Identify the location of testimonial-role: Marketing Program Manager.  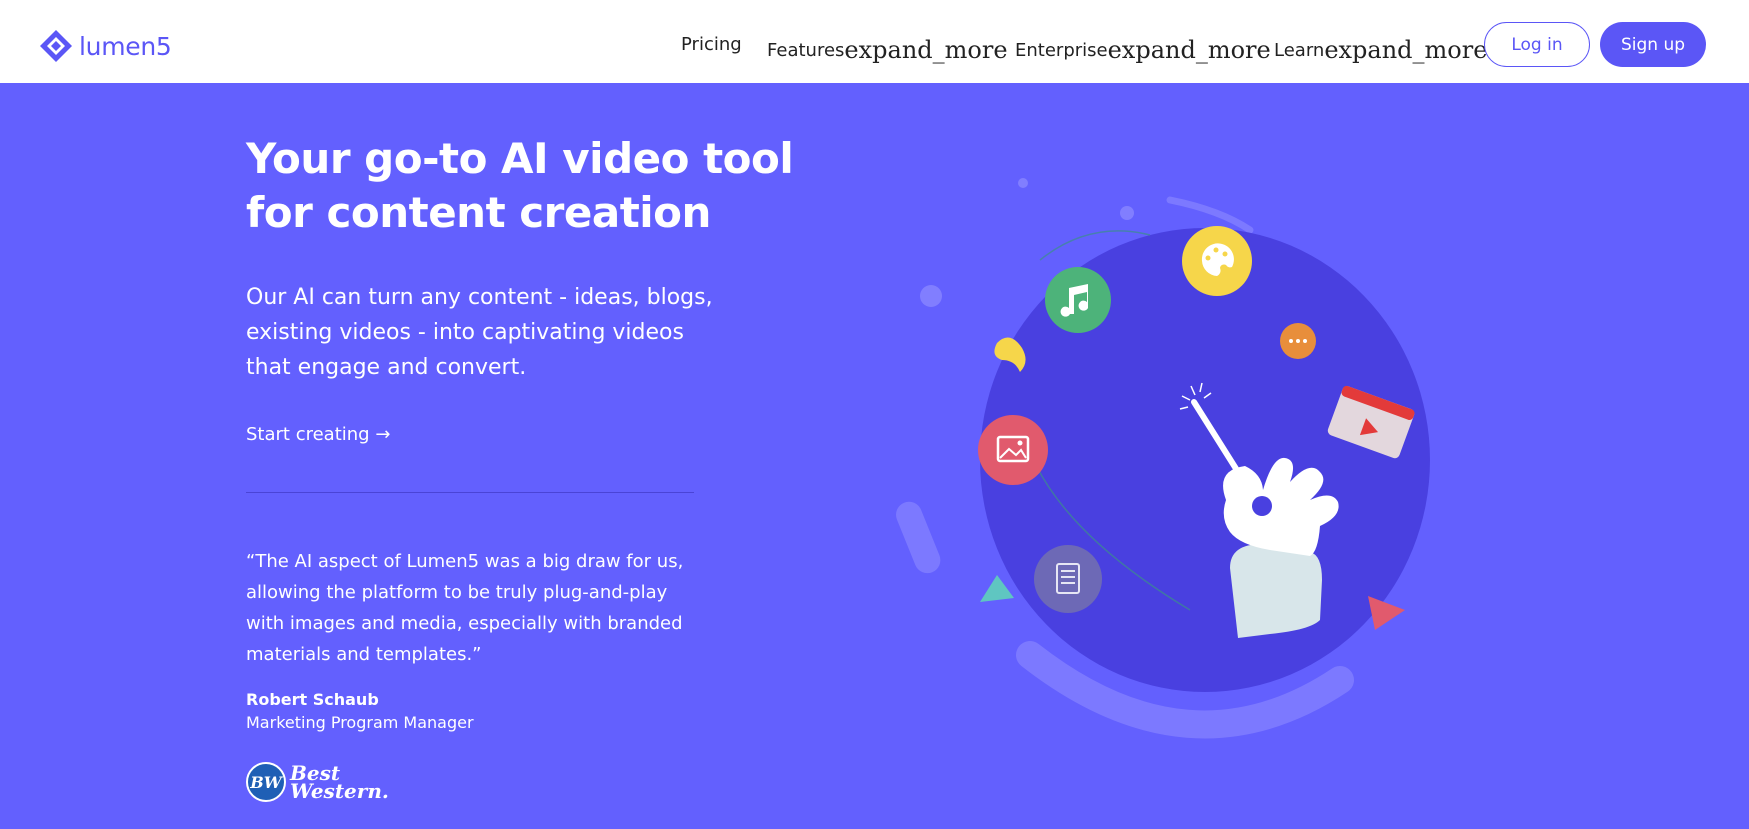
(360, 722).